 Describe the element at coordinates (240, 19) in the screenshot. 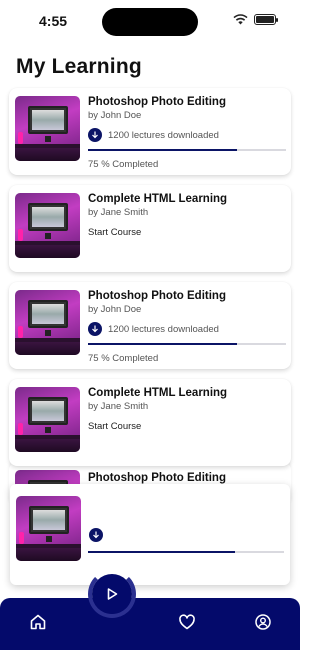

I see `wifi-icon` at that location.